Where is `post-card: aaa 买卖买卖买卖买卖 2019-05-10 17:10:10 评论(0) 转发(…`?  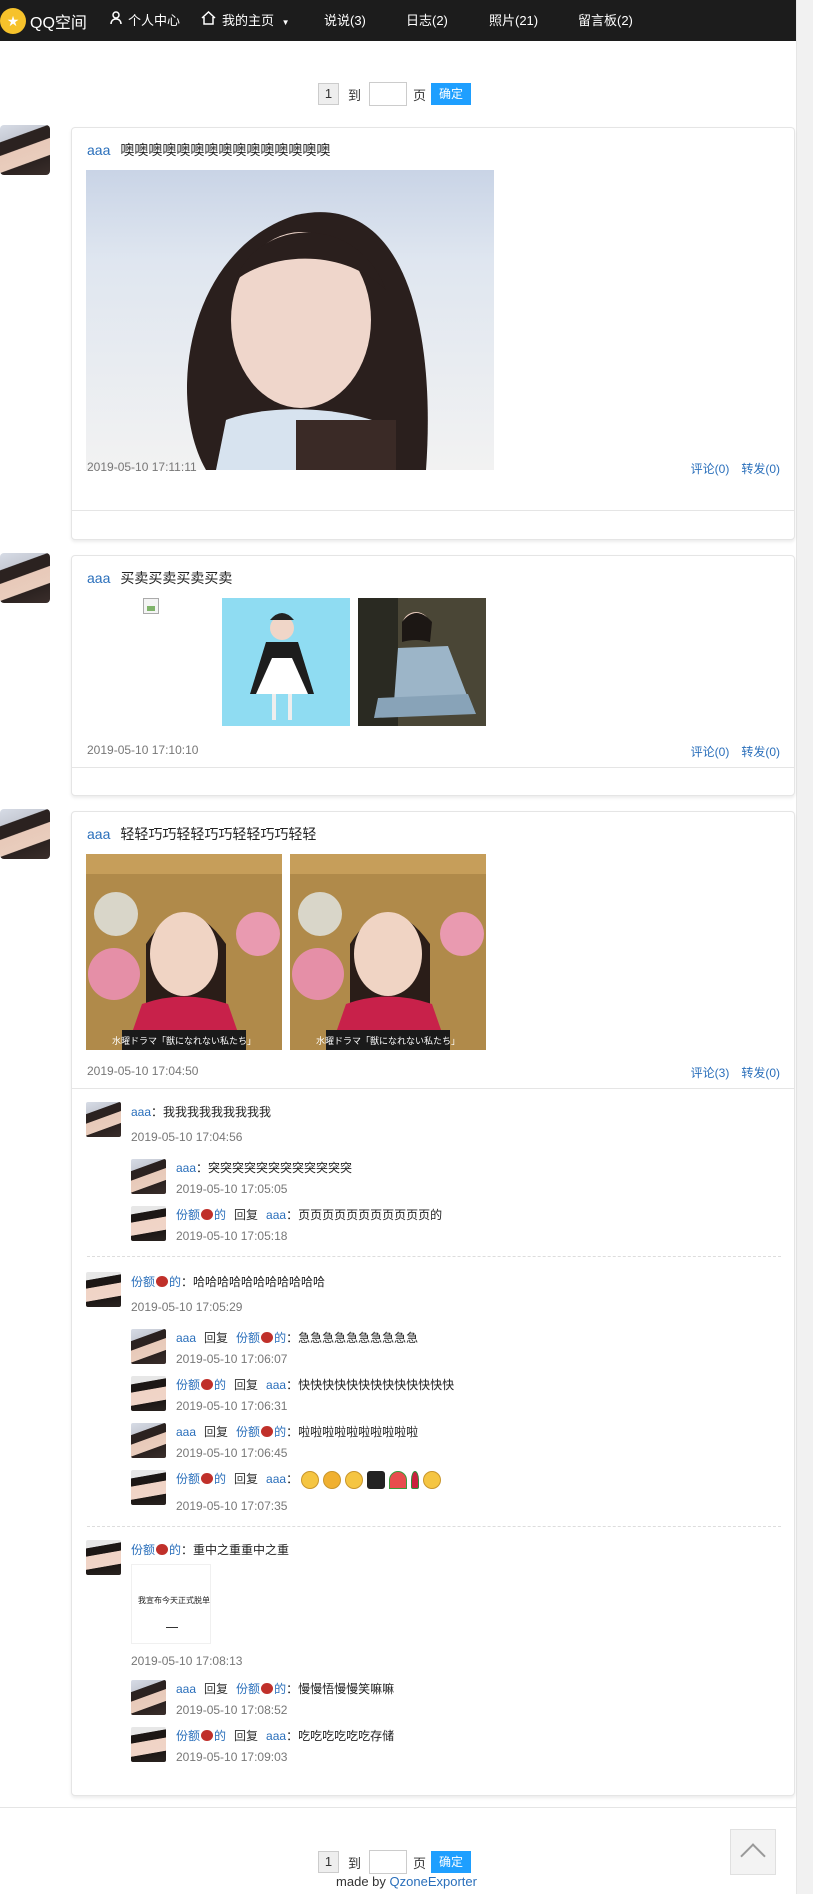
post-card: aaa 买卖买卖买卖买卖 2019-05-10 17:10:10 评论(0) 转发(… is located at coordinates (433, 675).